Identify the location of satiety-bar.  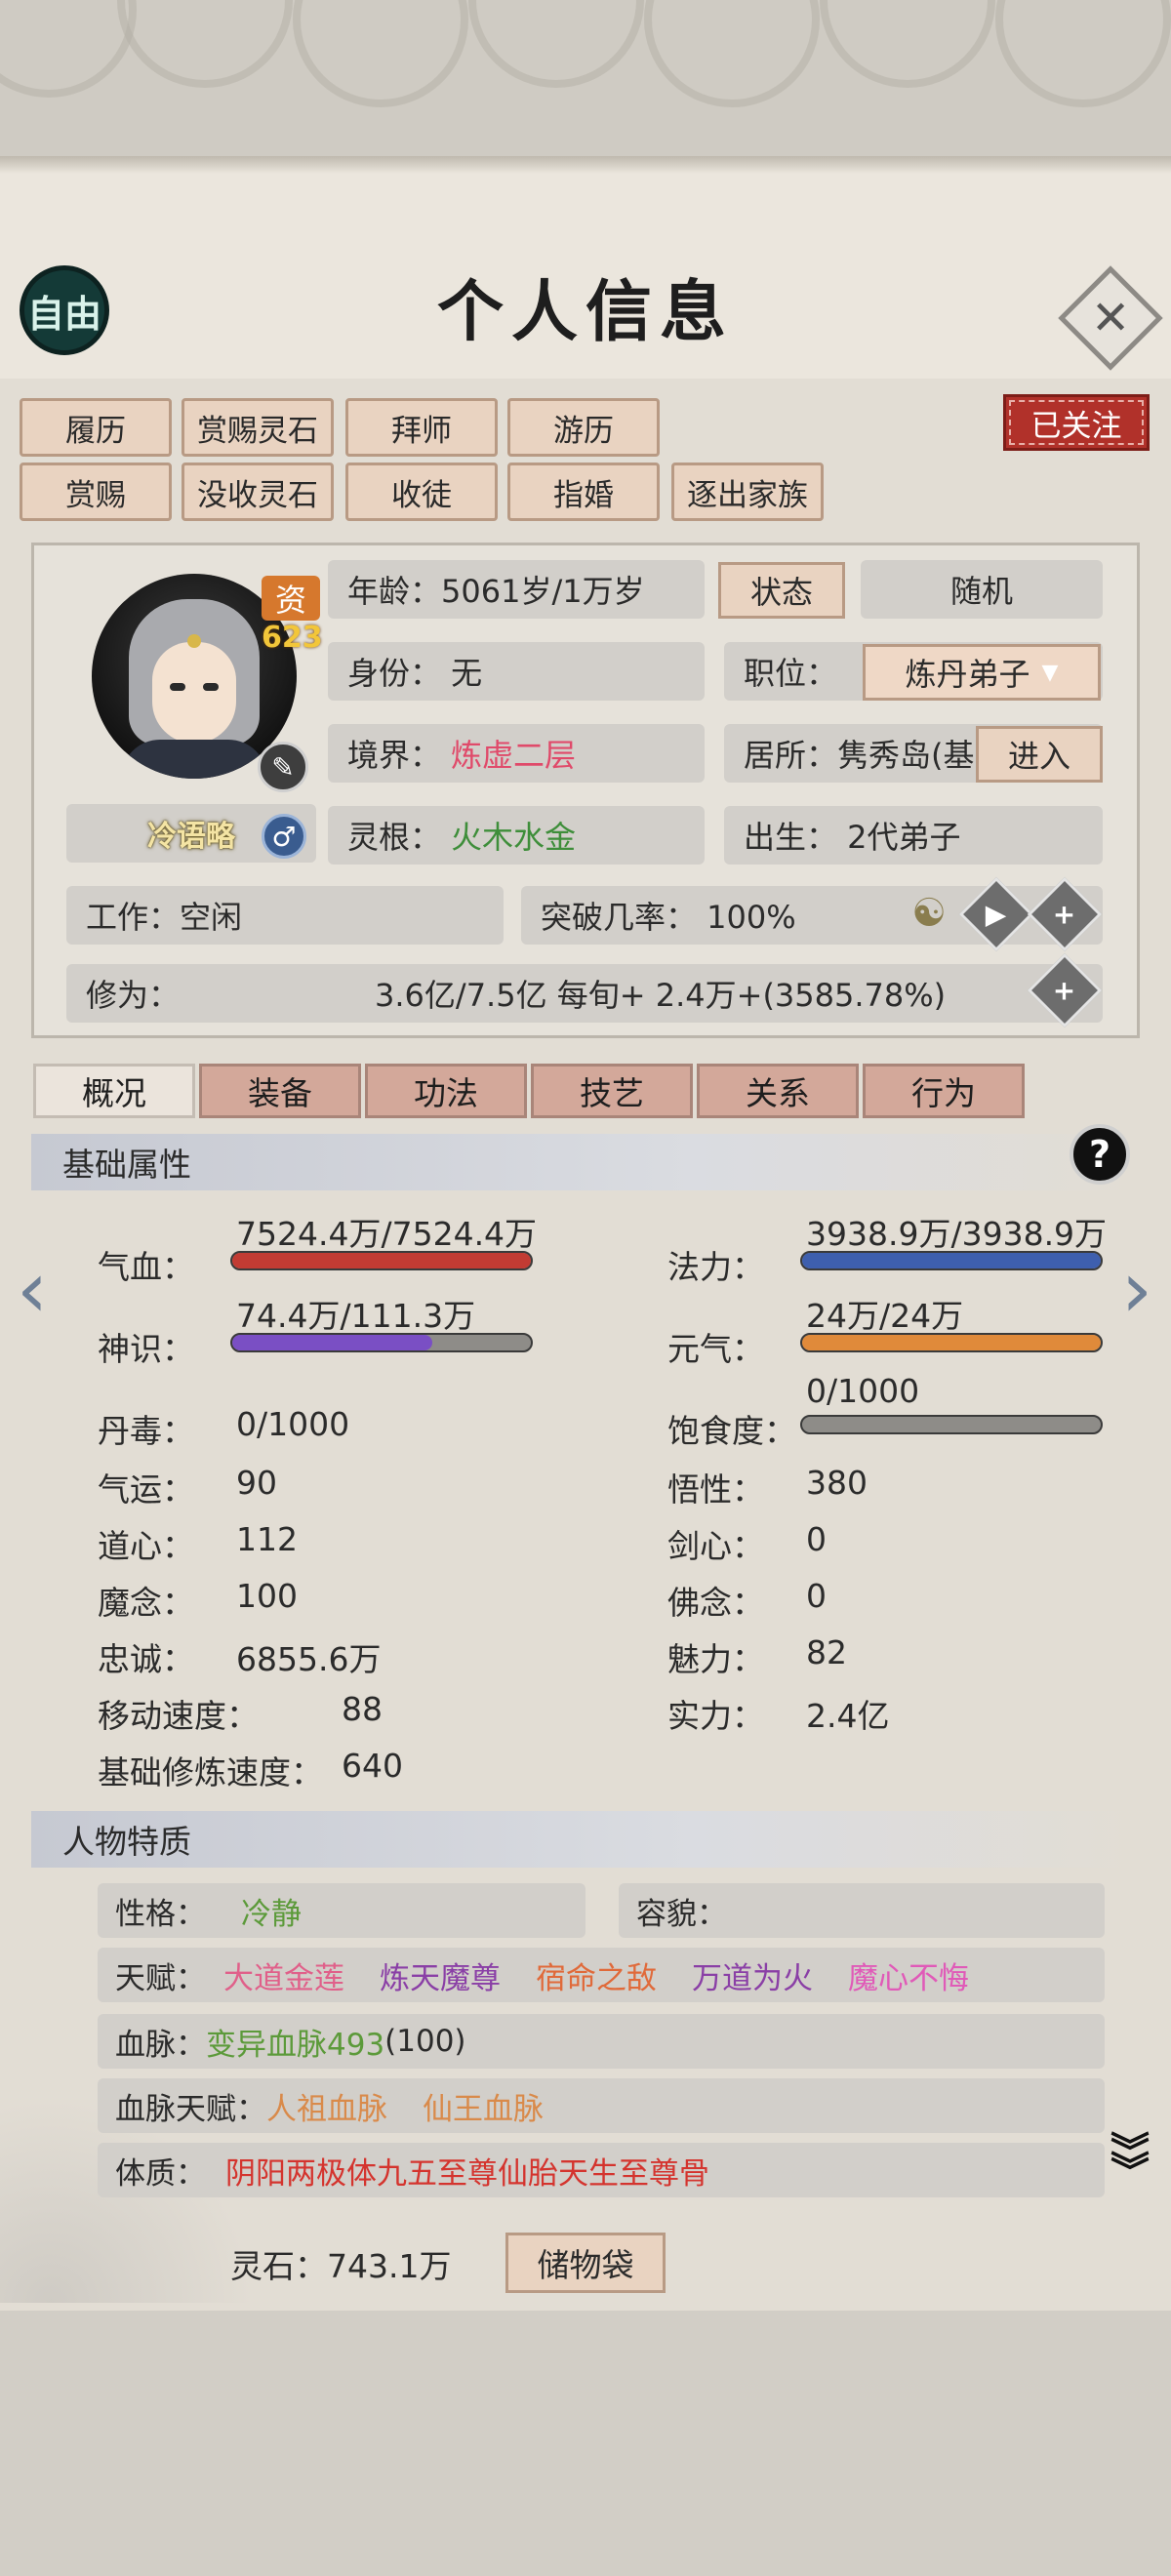
(951, 1424).